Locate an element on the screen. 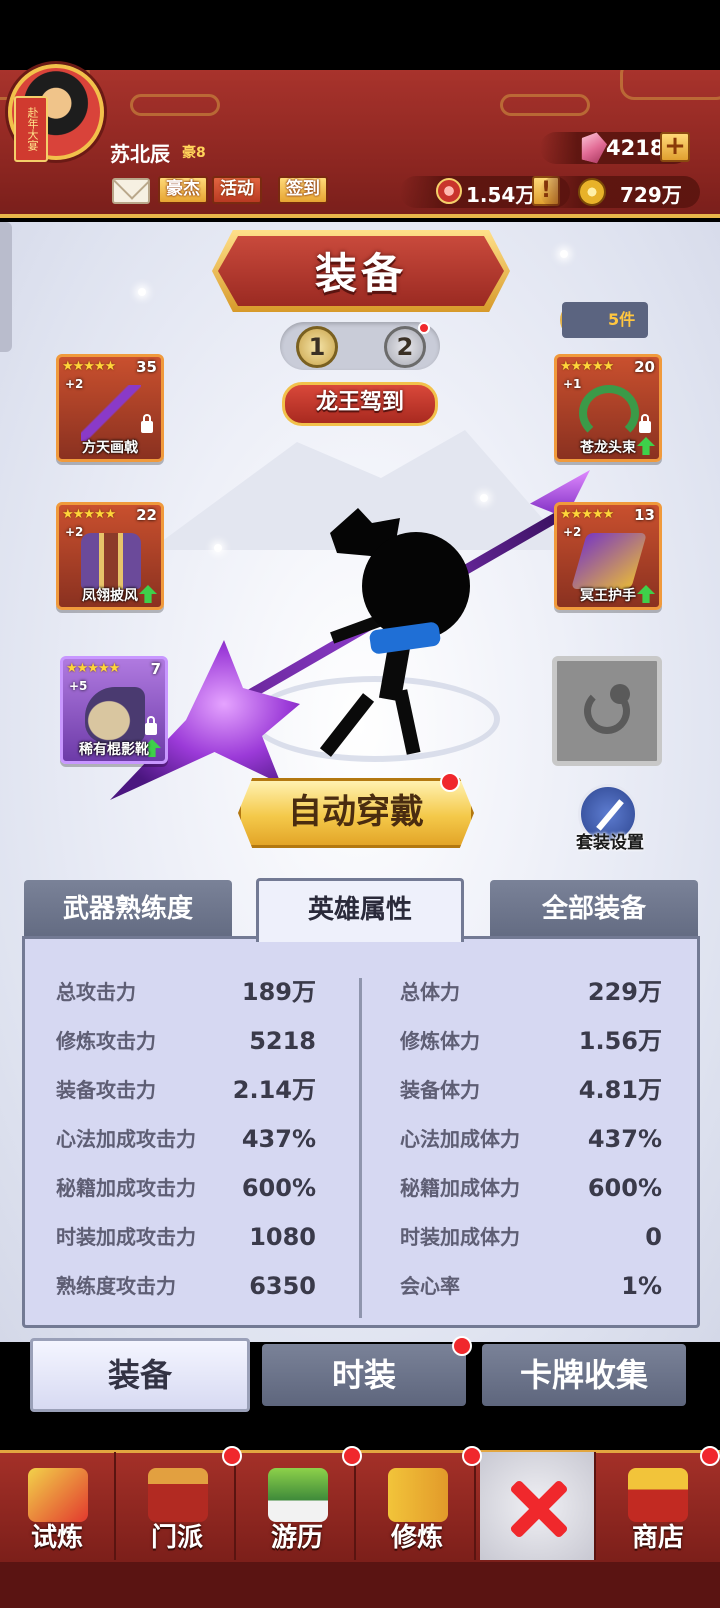 The image size is (720, 1608). stat-row: 心法加成攻击力 437% is located at coordinates (186, 1139).